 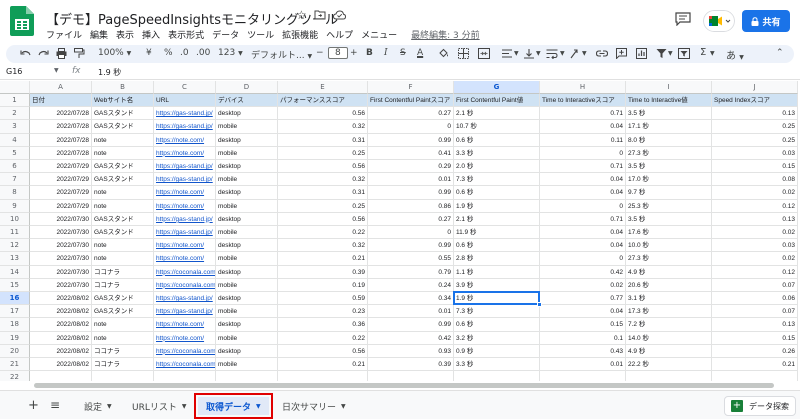 I want to click on last-edit-link: 最終編集: 3 分前, so click(x=445, y=34).